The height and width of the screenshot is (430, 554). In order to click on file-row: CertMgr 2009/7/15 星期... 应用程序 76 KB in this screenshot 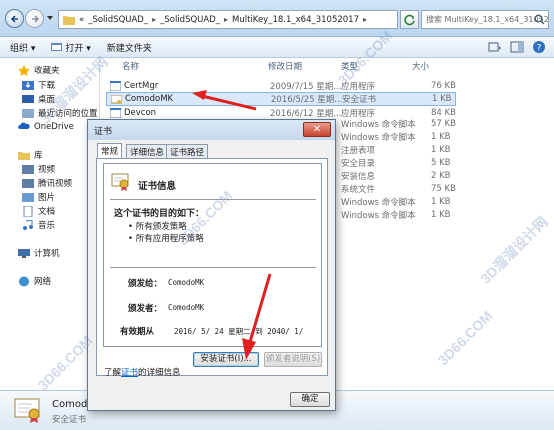, I will do `click(281, 86)`.